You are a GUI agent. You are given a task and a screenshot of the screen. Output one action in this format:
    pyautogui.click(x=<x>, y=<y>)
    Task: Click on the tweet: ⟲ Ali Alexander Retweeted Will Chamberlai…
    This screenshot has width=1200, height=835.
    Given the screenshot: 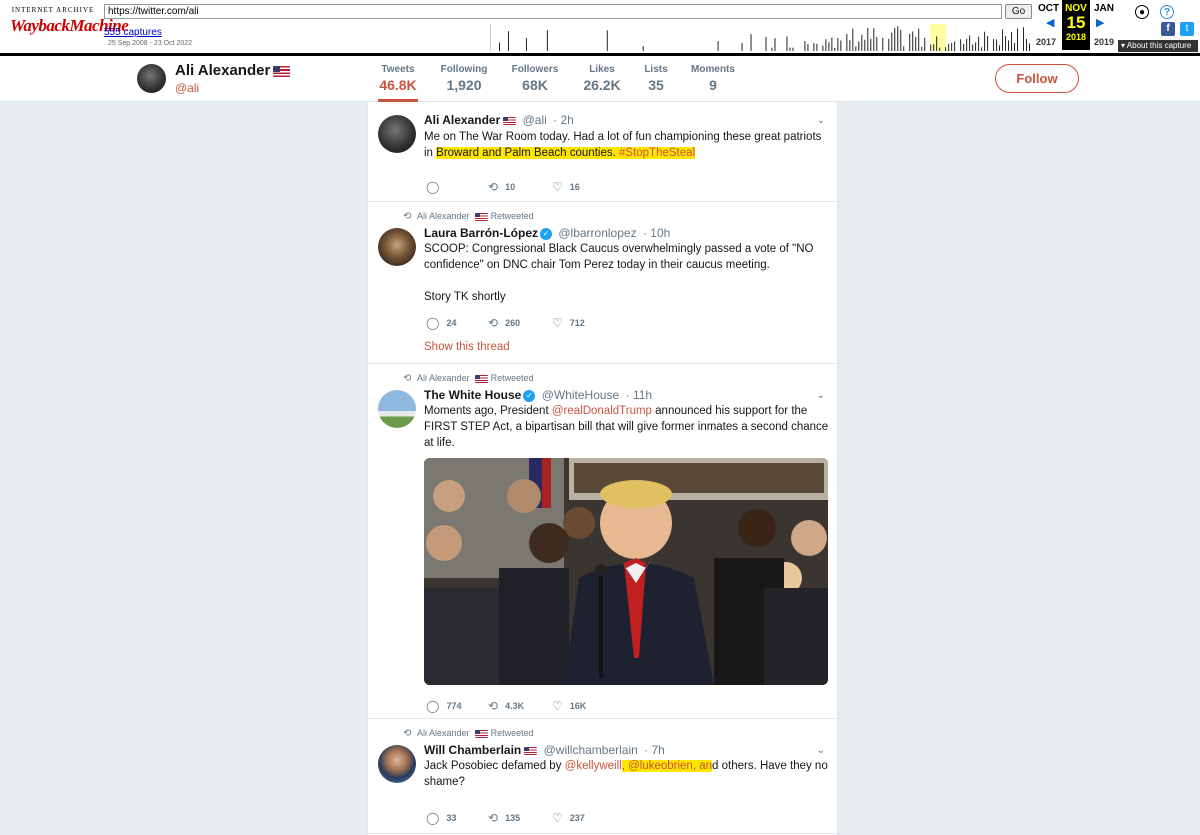 What is the action you would take?
    pyautogui.click(x=602, y=776)
    